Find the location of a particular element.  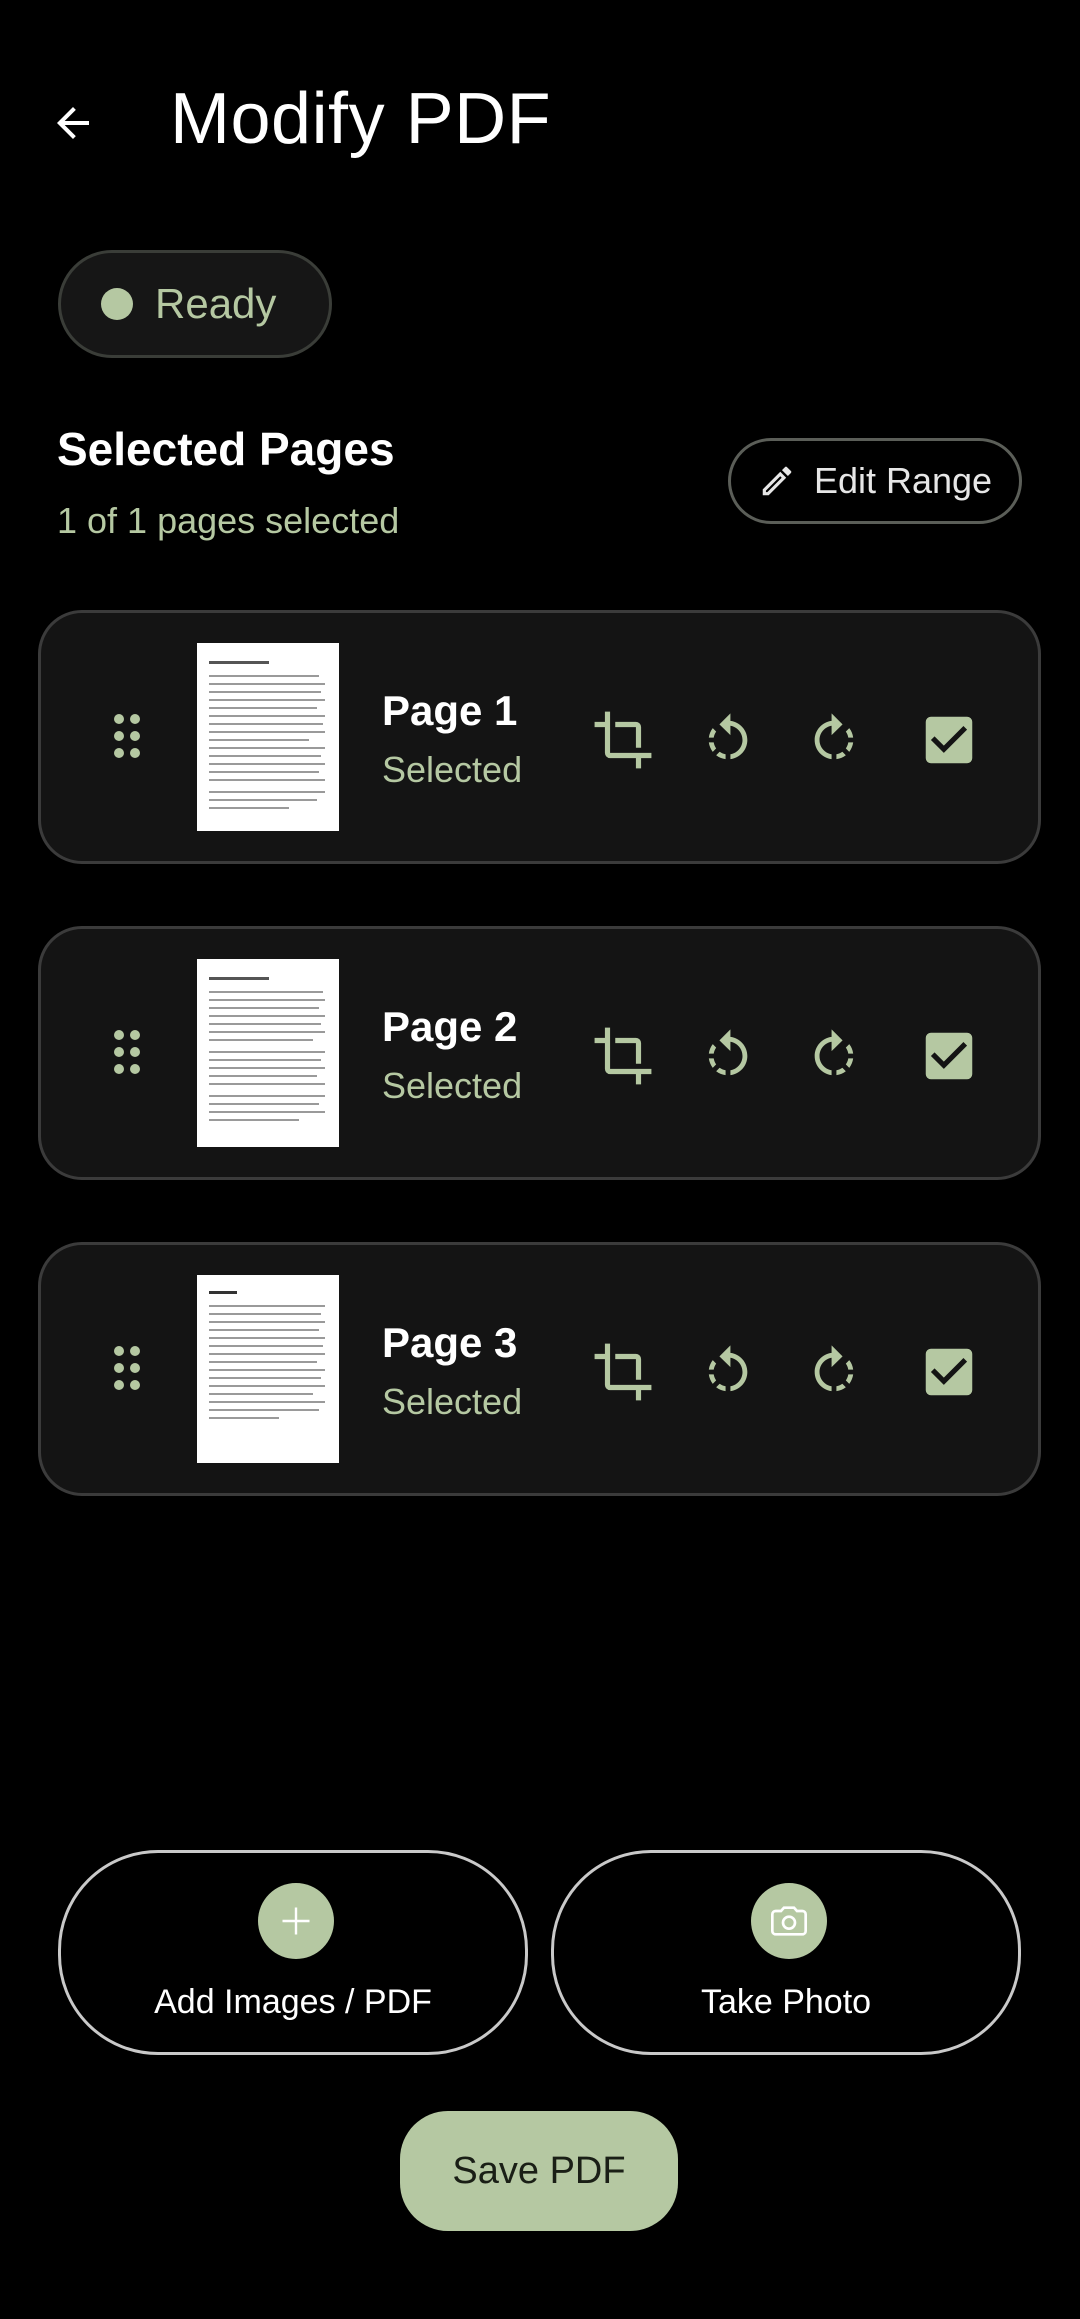

add-circle is located at coordinates (296, 1921).